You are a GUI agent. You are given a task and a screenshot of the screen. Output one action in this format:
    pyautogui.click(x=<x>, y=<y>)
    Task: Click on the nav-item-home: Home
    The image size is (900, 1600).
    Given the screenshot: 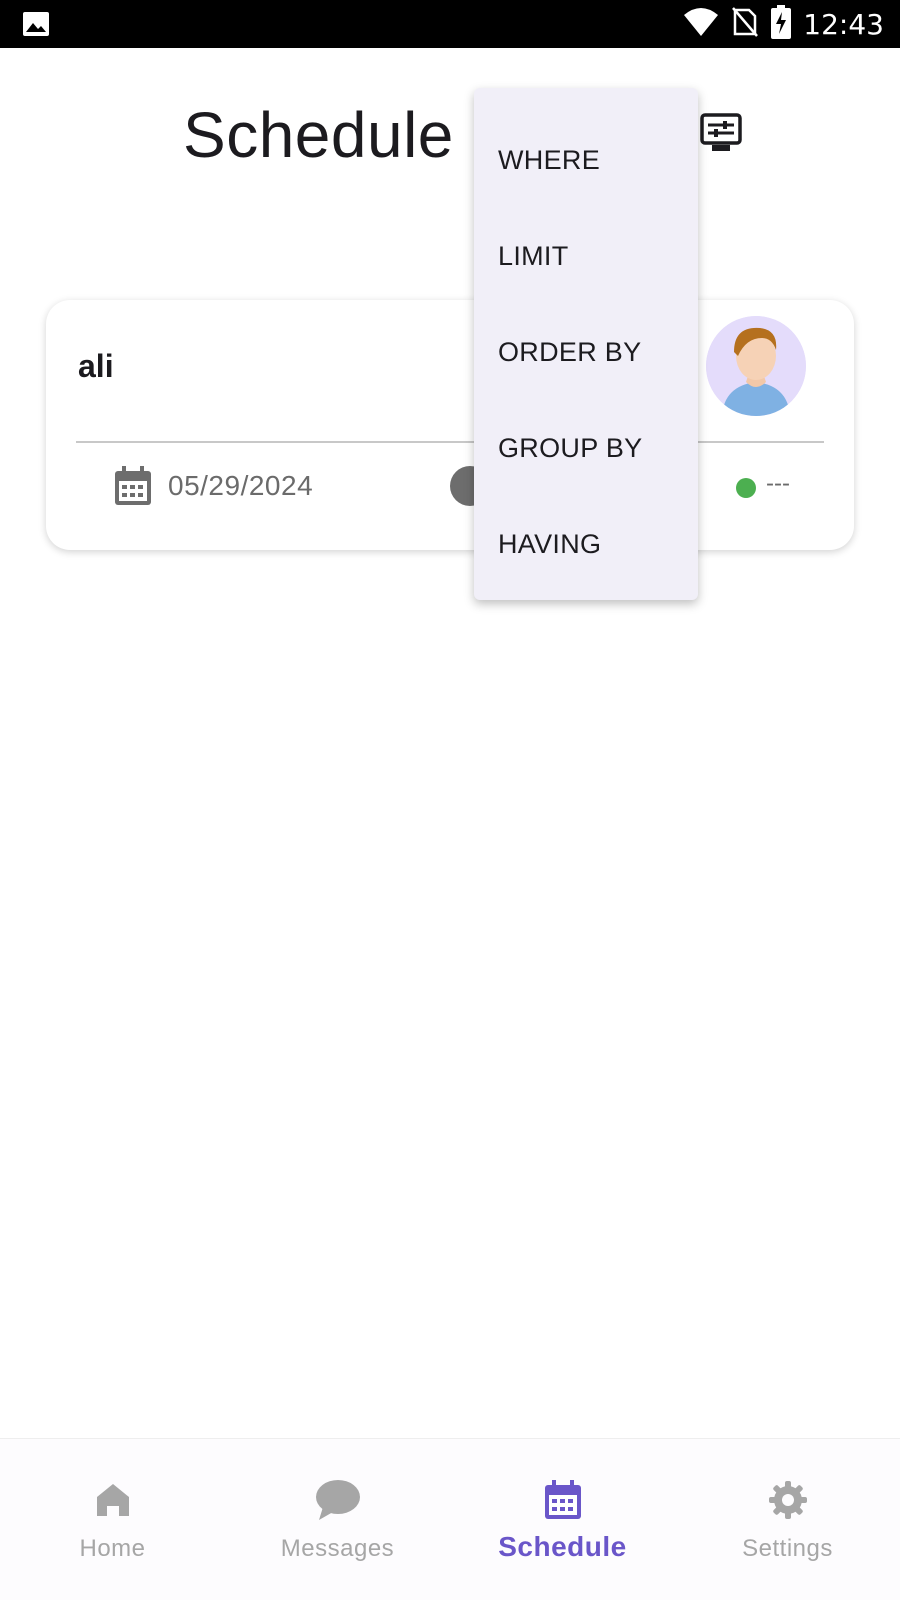 What is the action you would take?
    pyautogui.click(x=112, y=1519)
    